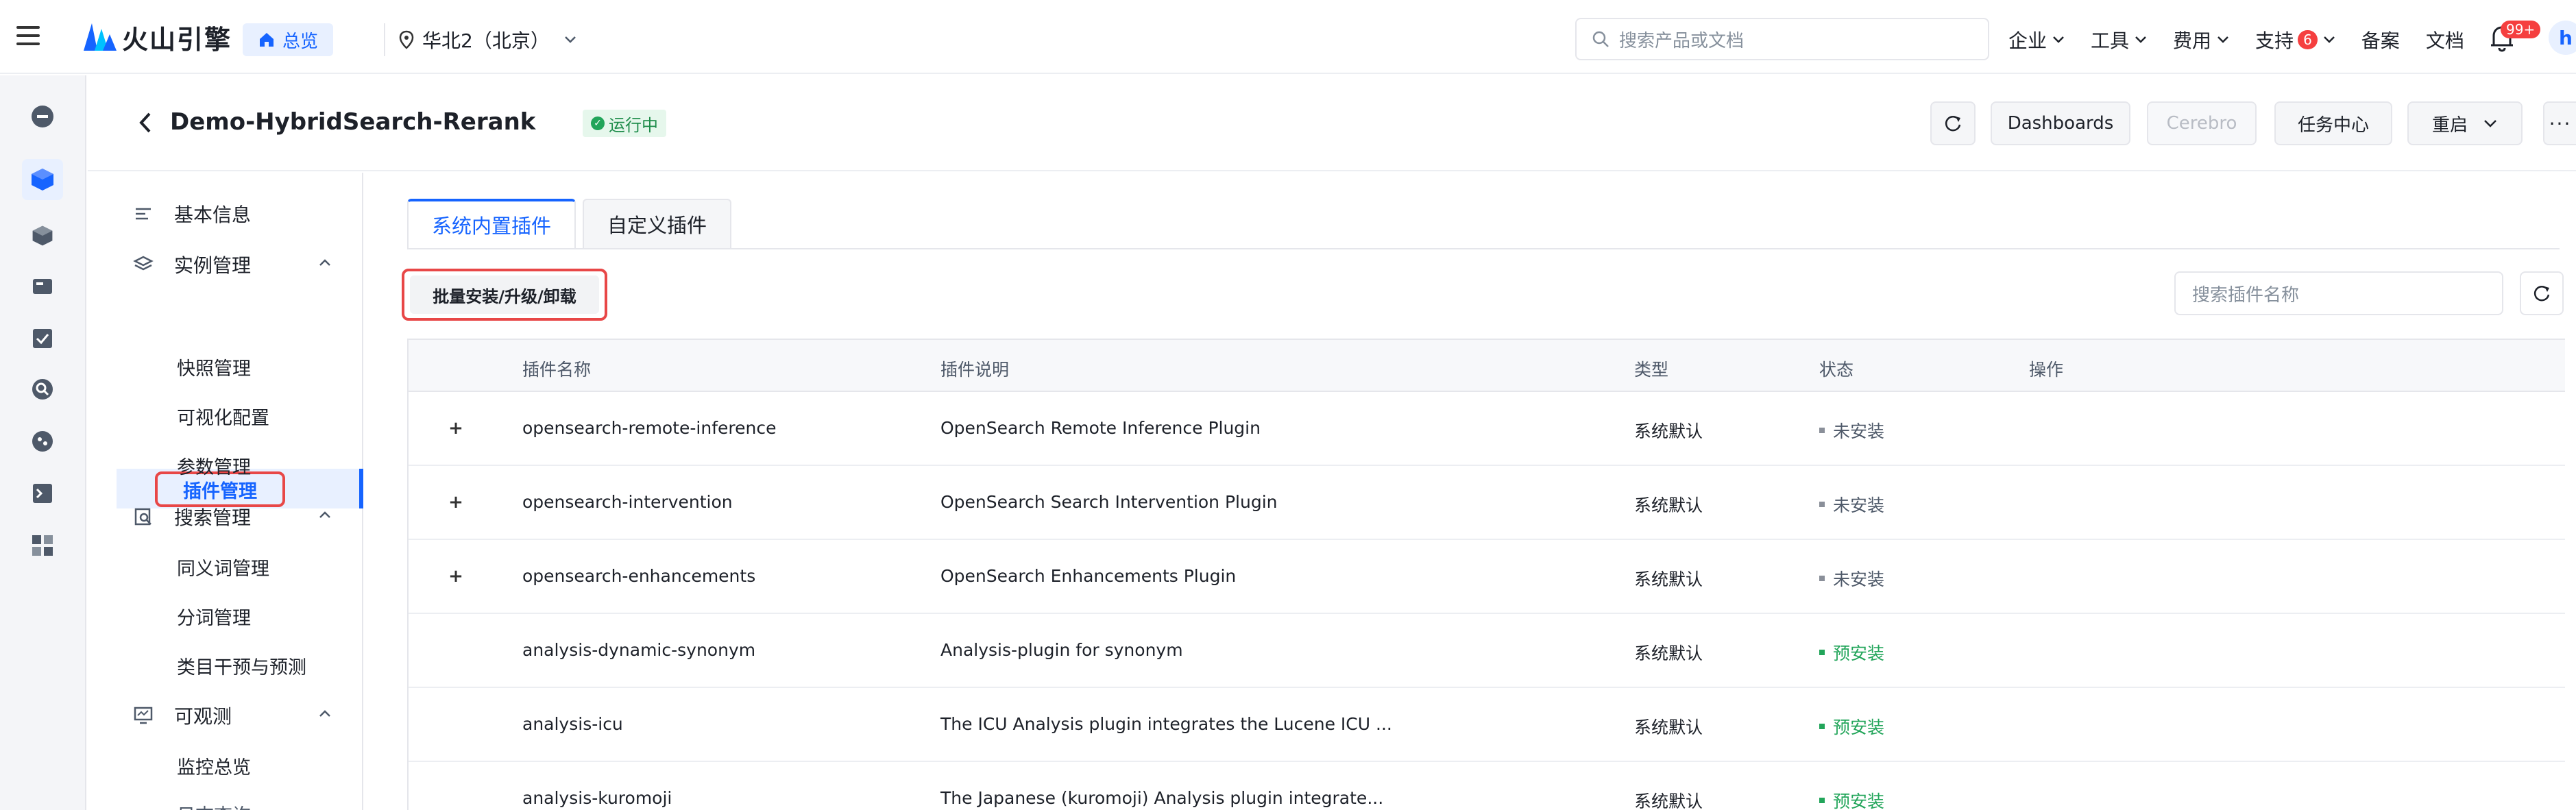 This screenshot has height=810, width=2576. Describe the element at coordinates (143, 214) in the screenshot. I see `list-icon` at that location.